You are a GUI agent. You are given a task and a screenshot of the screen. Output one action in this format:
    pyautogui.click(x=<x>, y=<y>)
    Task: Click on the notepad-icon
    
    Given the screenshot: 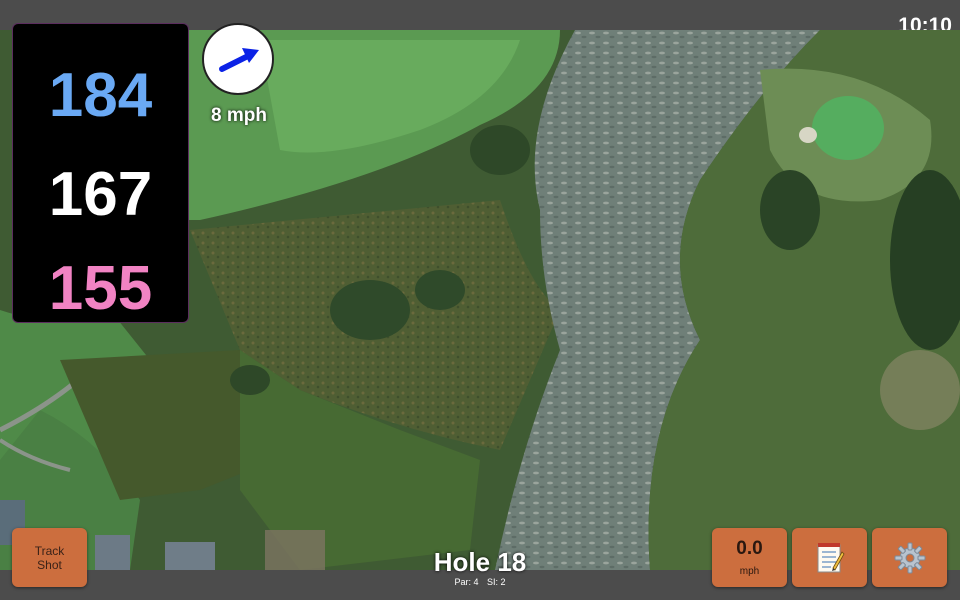 What is the action you would take?
    pyautogui.click(x=830, y=557)
    